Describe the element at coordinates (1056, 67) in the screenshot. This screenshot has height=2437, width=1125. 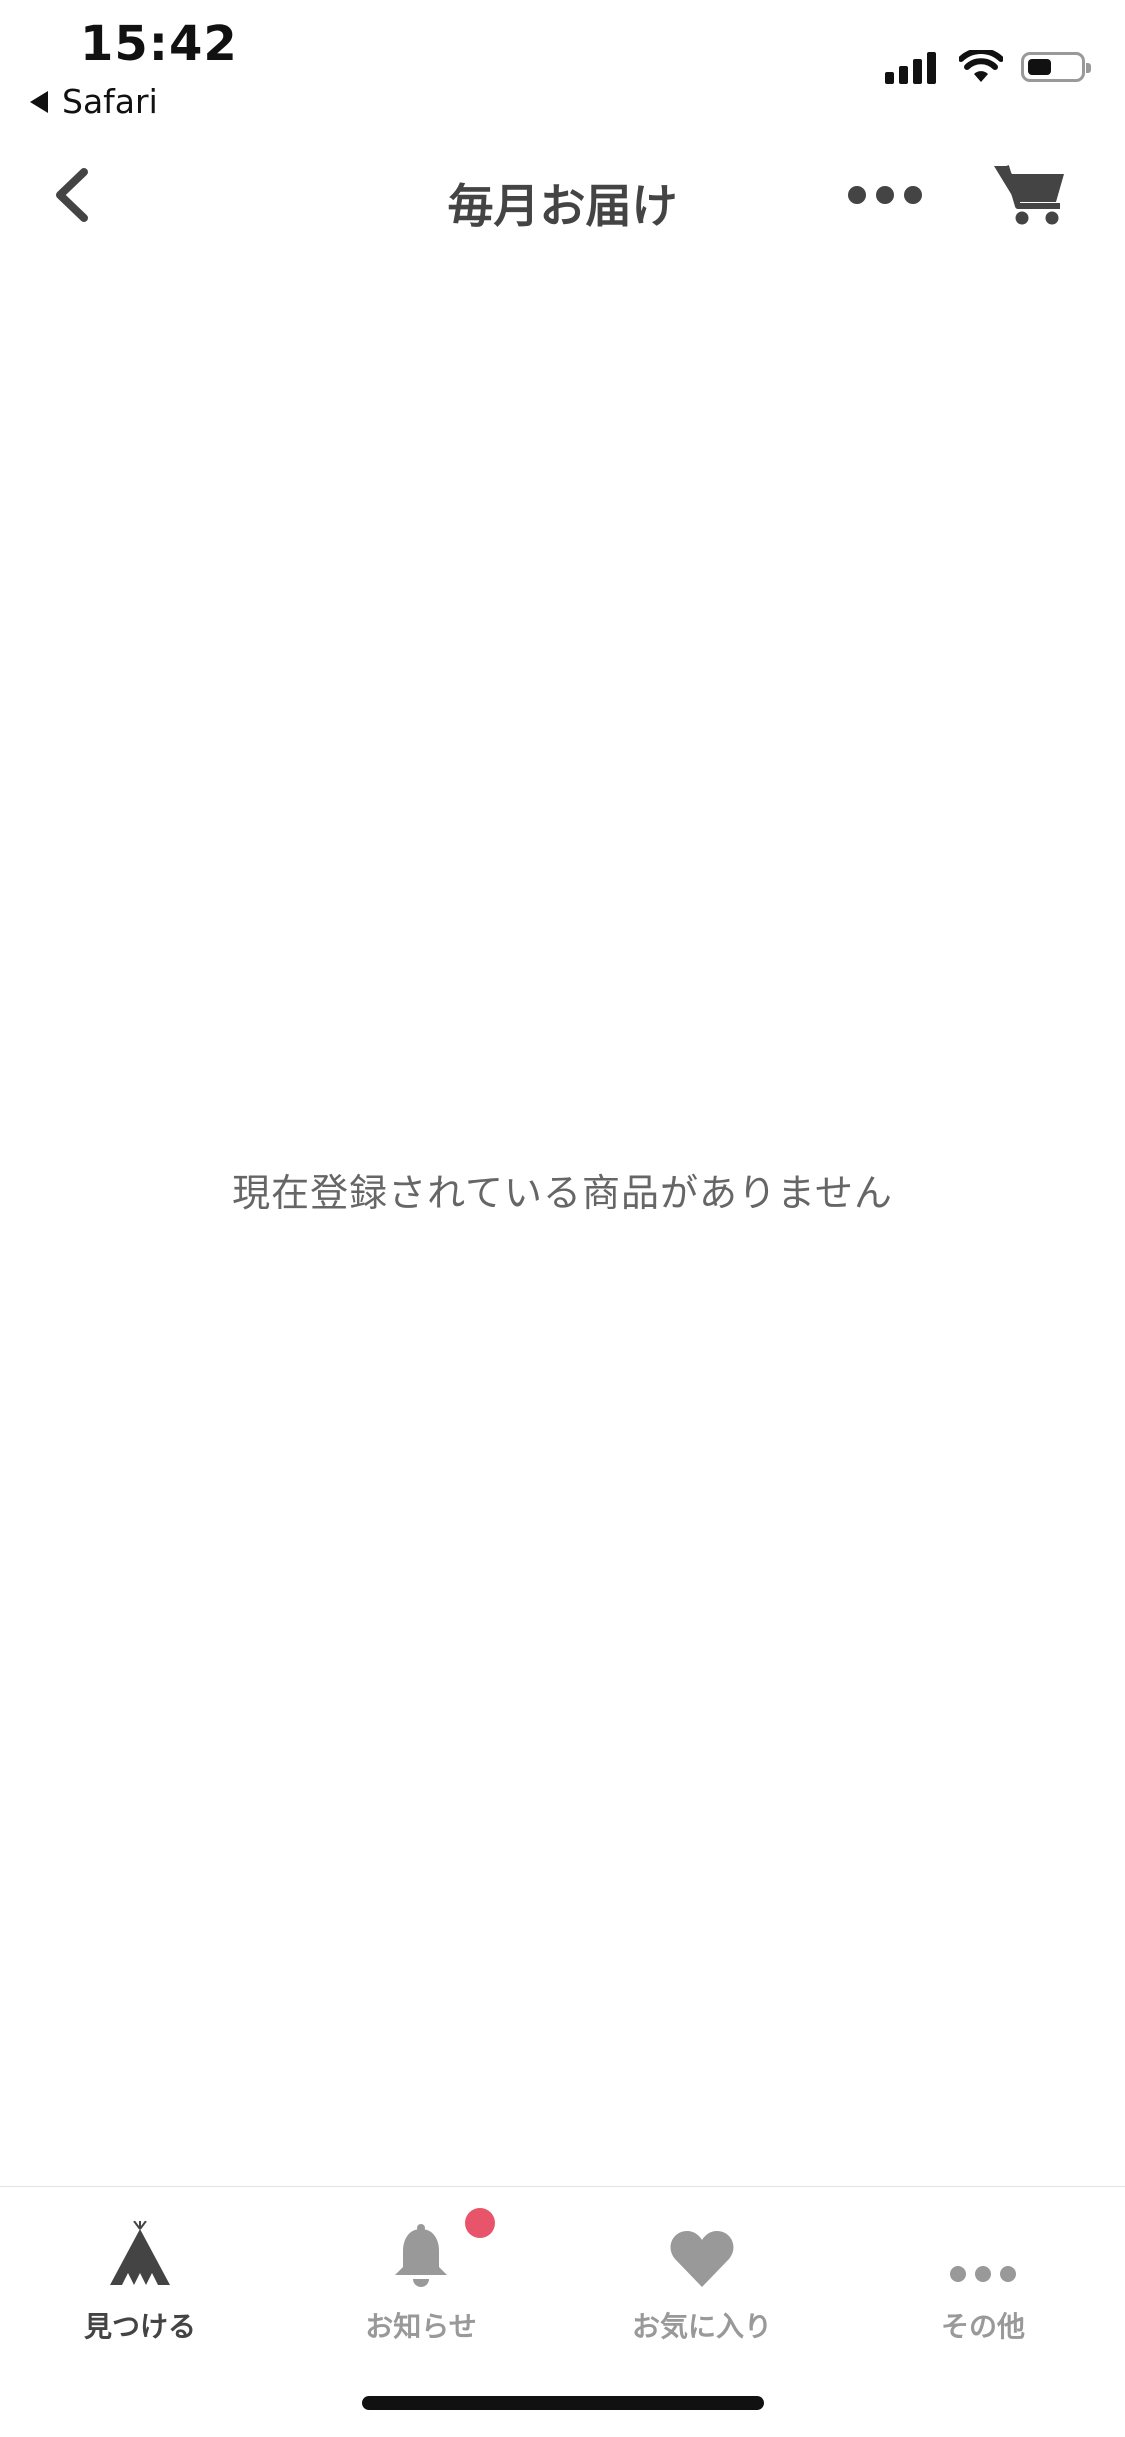
I see `battery-icon` at that location.